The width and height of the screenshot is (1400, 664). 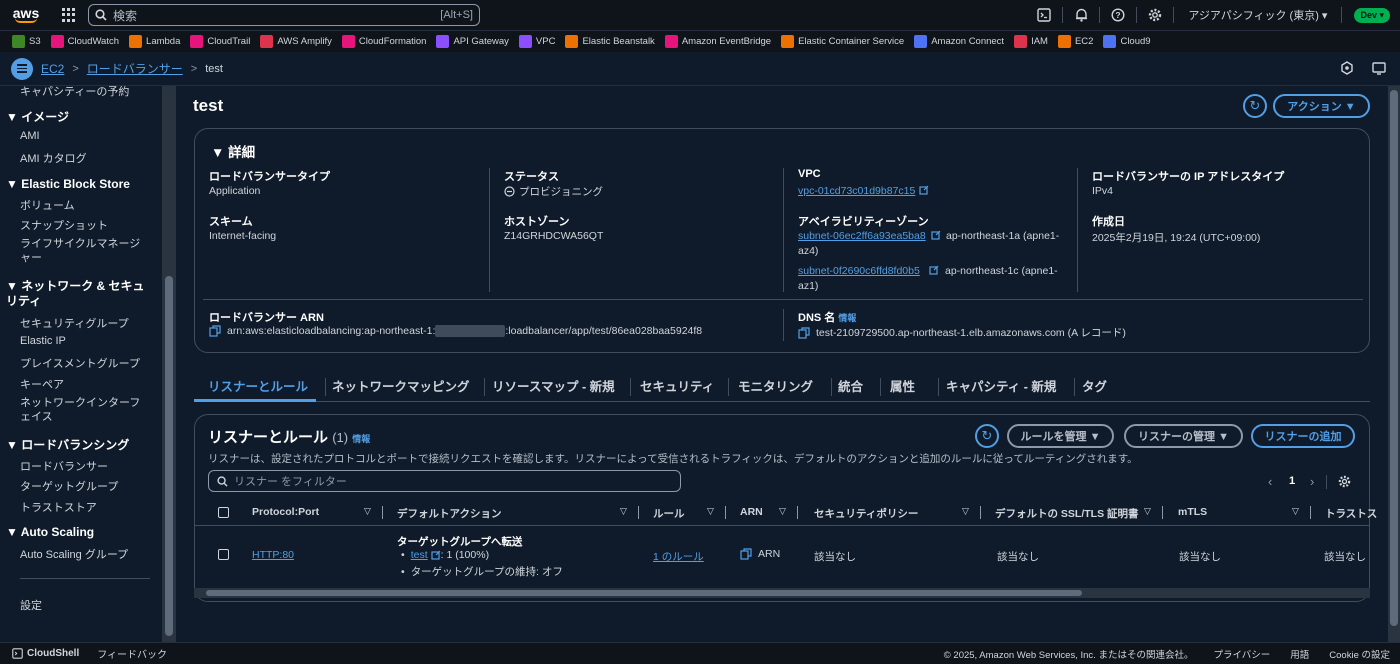 I want to click on aws-logo: aws, so click(x=26, y=15).